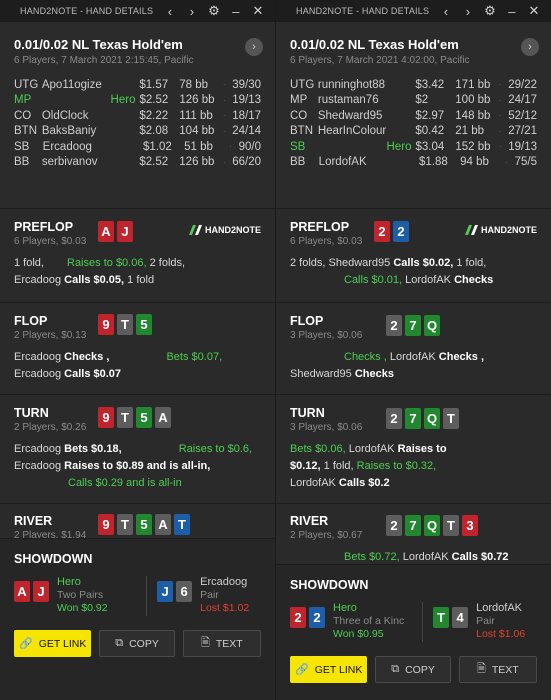 This screenshot has width=551, height=700. I want to click on action-text: Calls $0.2, so click(364, 483).